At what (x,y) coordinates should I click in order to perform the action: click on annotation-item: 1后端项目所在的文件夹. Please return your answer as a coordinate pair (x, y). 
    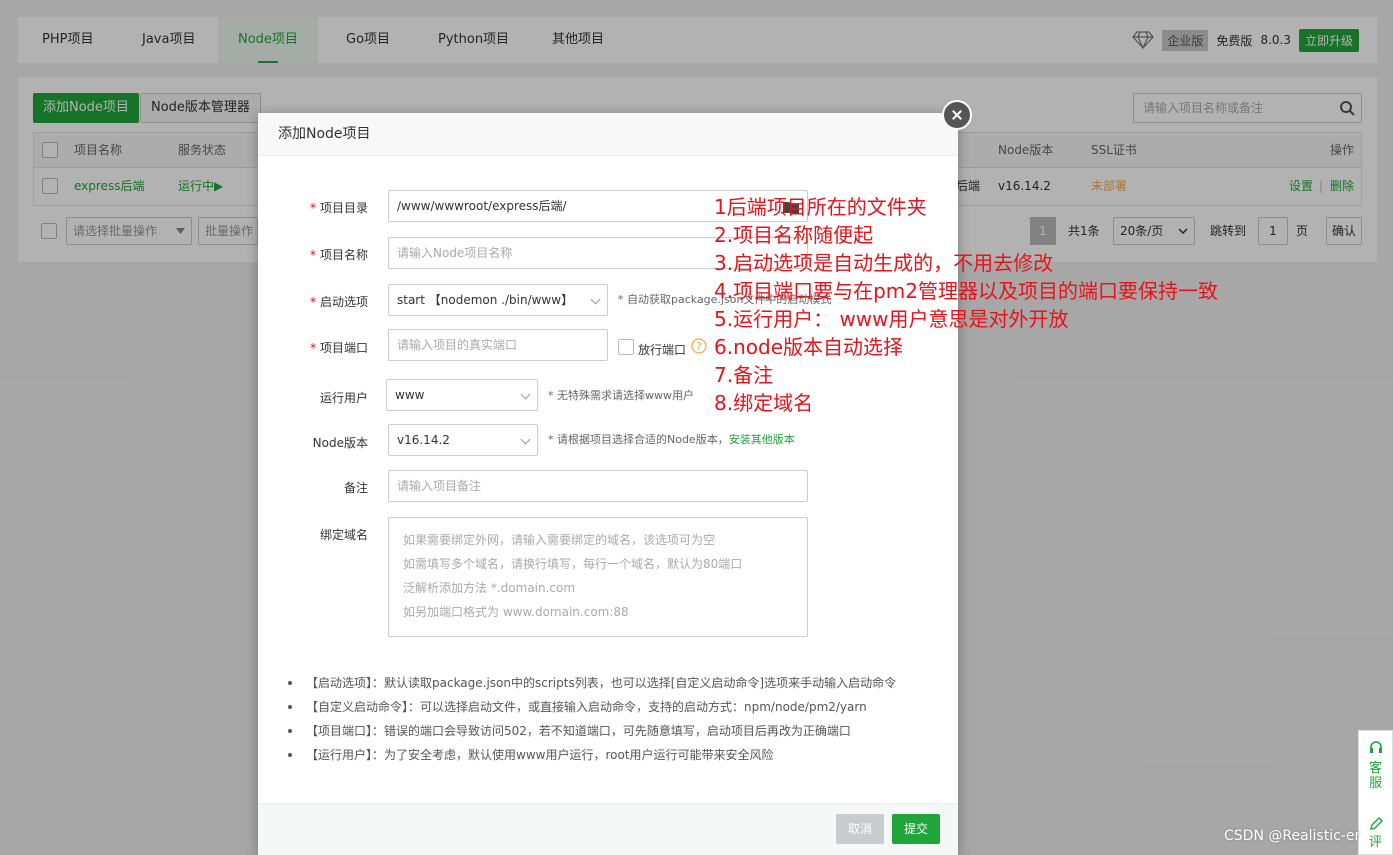
    Looking at the image, I should click on (820, 207).